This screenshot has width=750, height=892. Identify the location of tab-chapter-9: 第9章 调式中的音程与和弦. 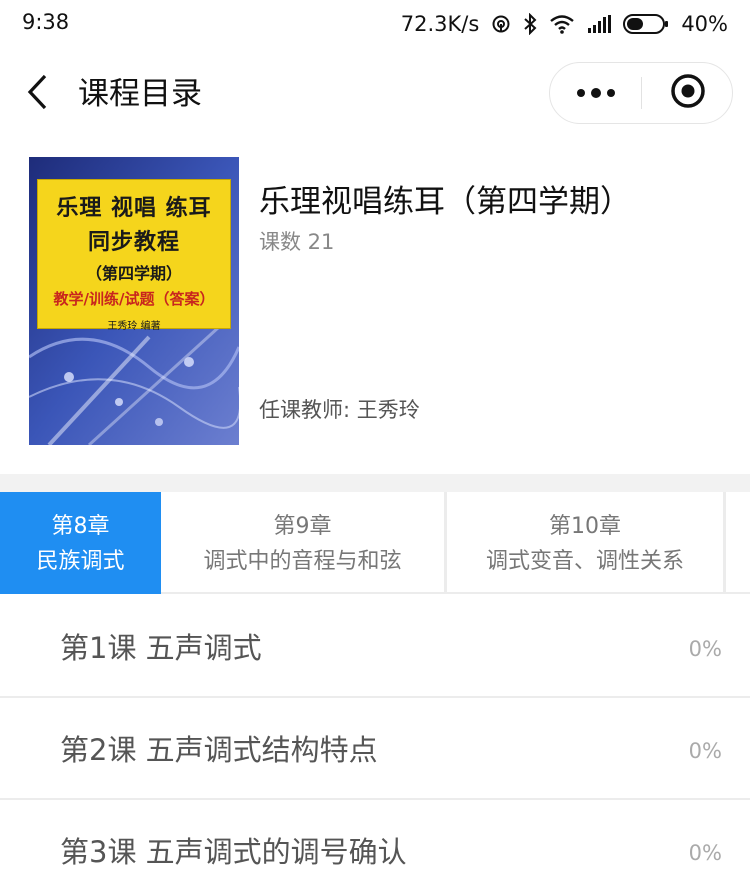
(302, 543).